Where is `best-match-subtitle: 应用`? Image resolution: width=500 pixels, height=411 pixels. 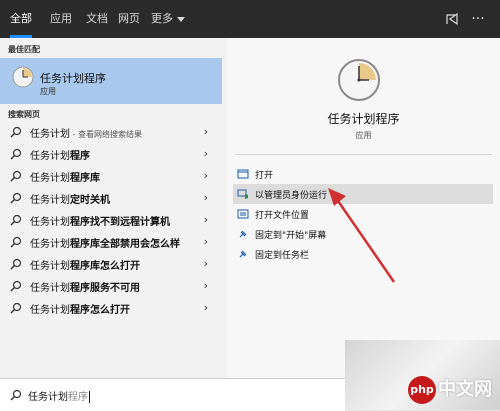 best-match-subtitle: 应用 is located at coordinates (48, 91).